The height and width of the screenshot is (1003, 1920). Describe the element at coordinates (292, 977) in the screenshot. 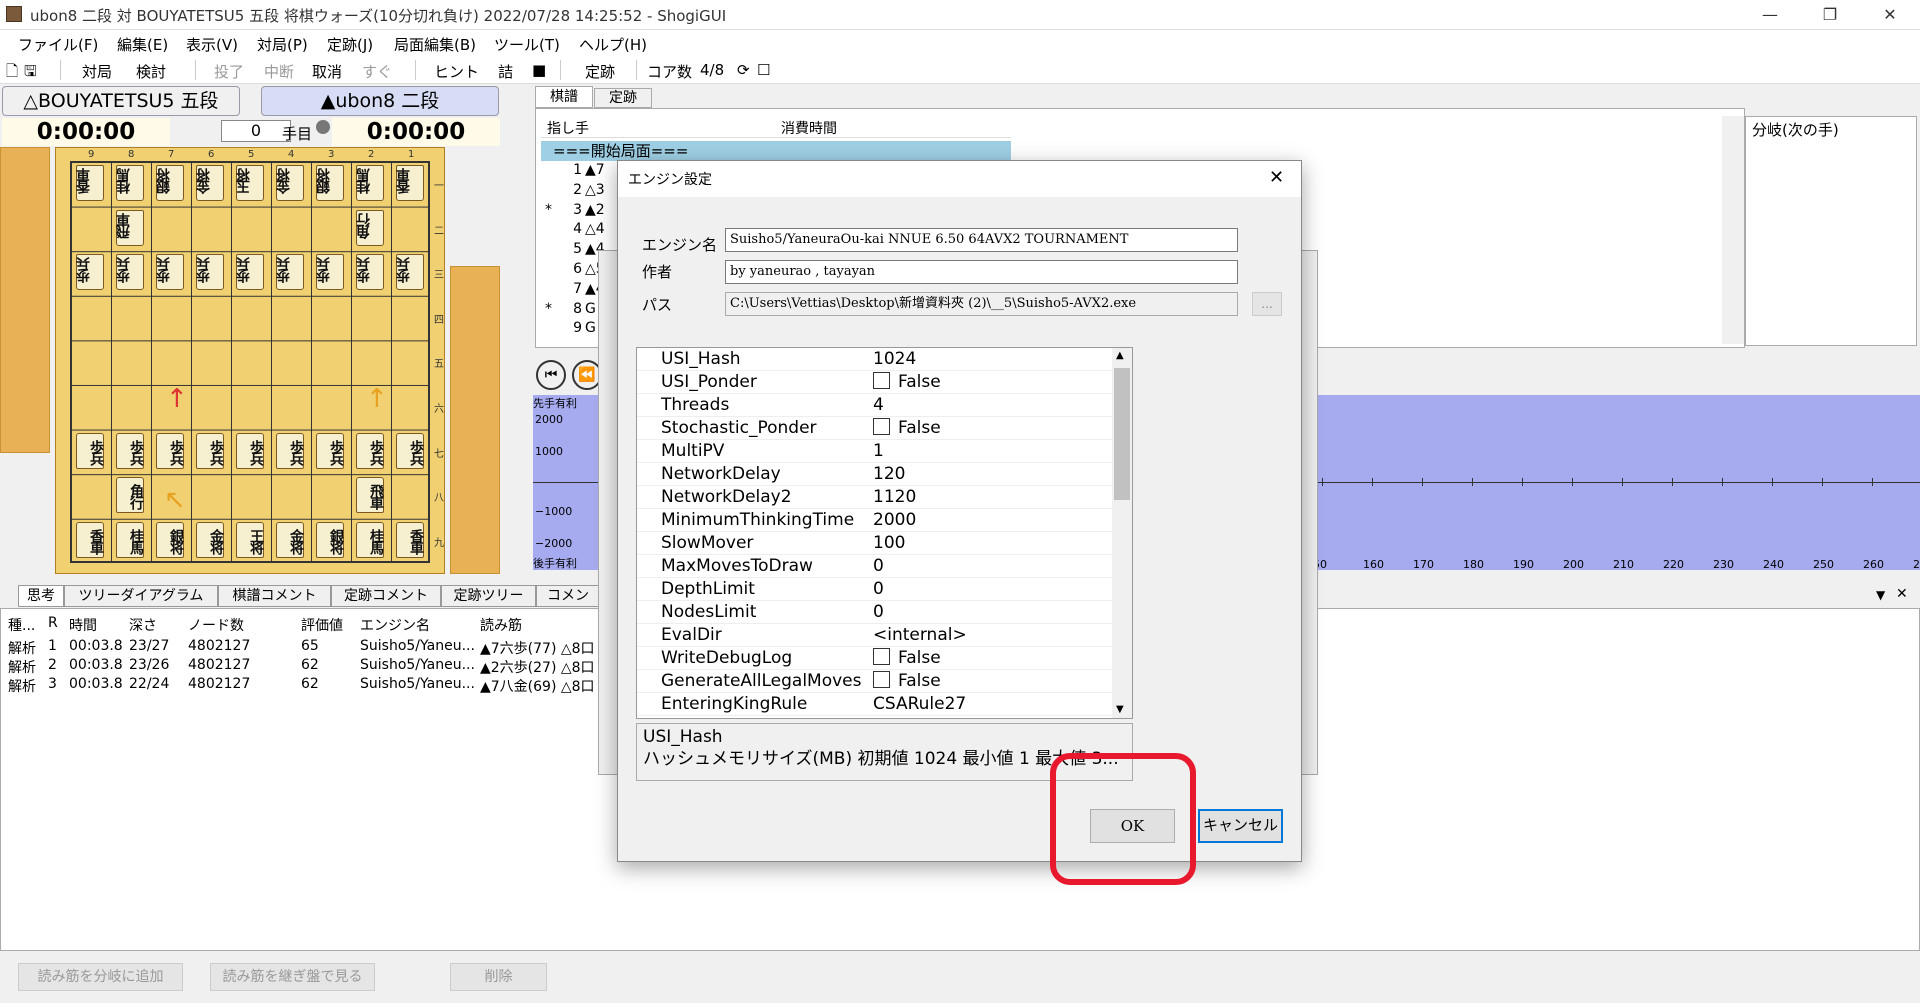

I see `view-pv-on-board-button: 読み筋を継ぎ盤で見る` at that location.